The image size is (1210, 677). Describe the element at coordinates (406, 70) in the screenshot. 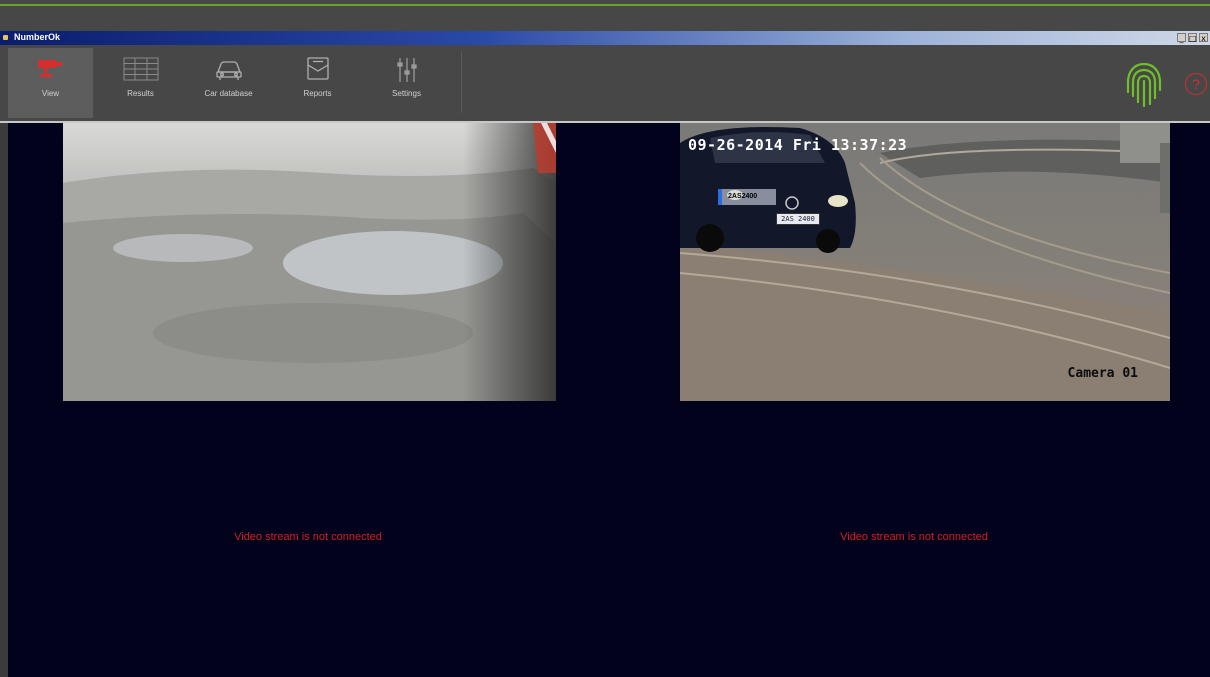

I see `sliders-icon` at that location.